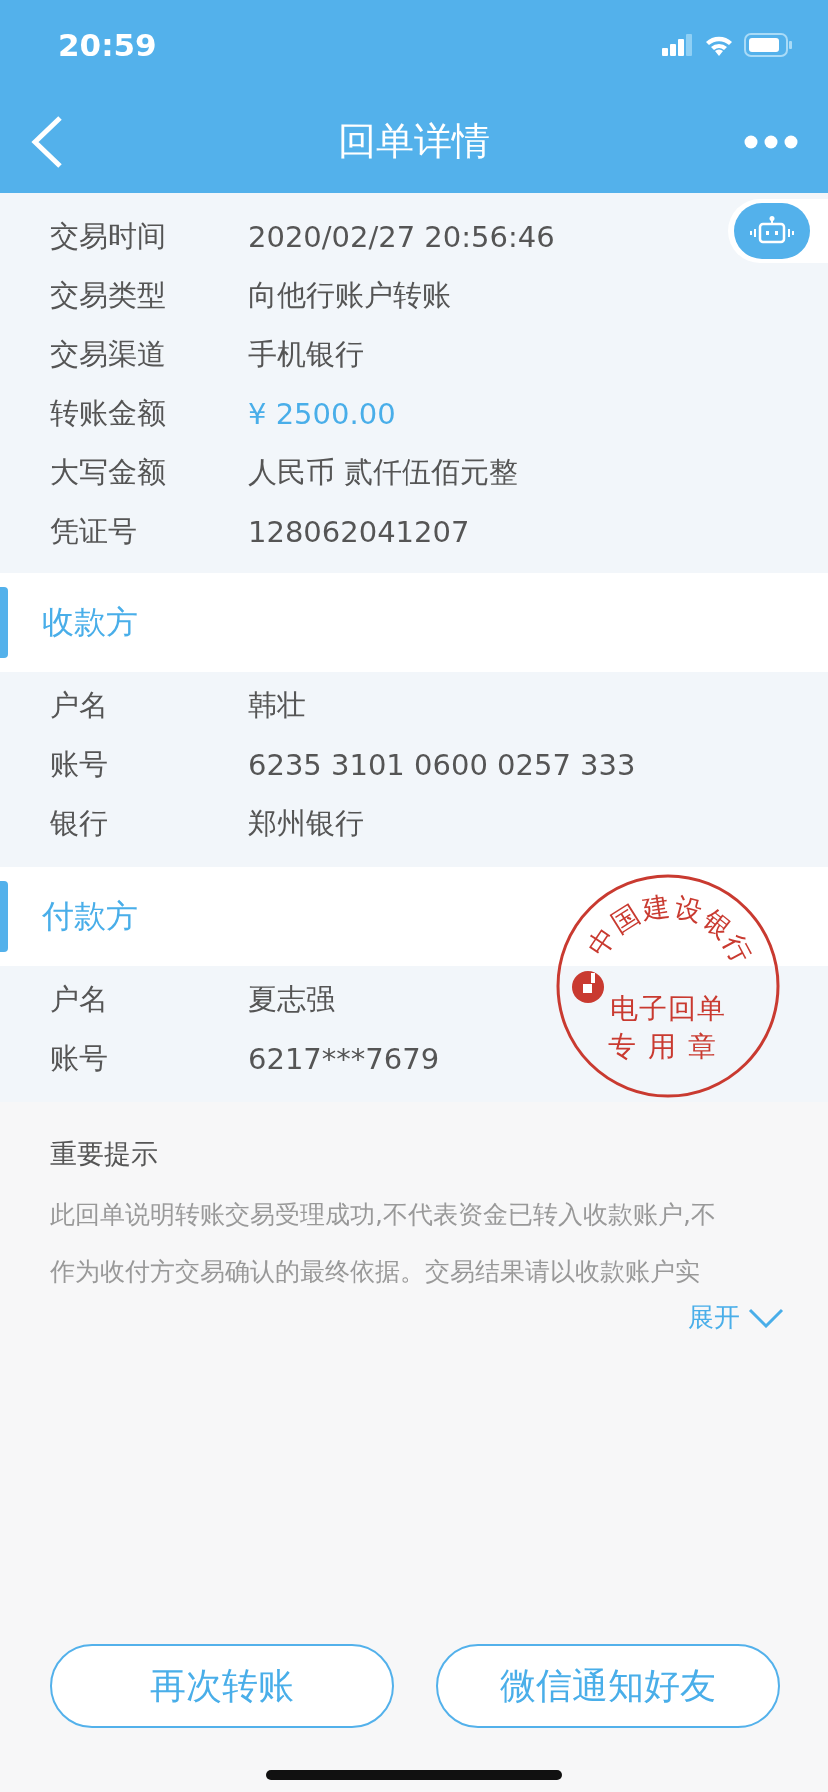 Image resolution: width=828 pixels, height=1792 pixels. What do you see at coordinates (414, 141) in the screenshot?
I see `page-title: 回单详情` at bounding box center [414, 141].